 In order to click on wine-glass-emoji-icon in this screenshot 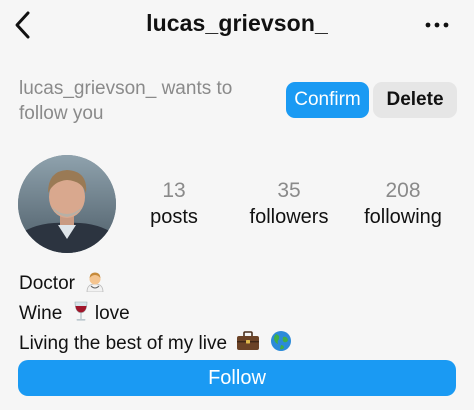, I will do `click(81, 315)`.